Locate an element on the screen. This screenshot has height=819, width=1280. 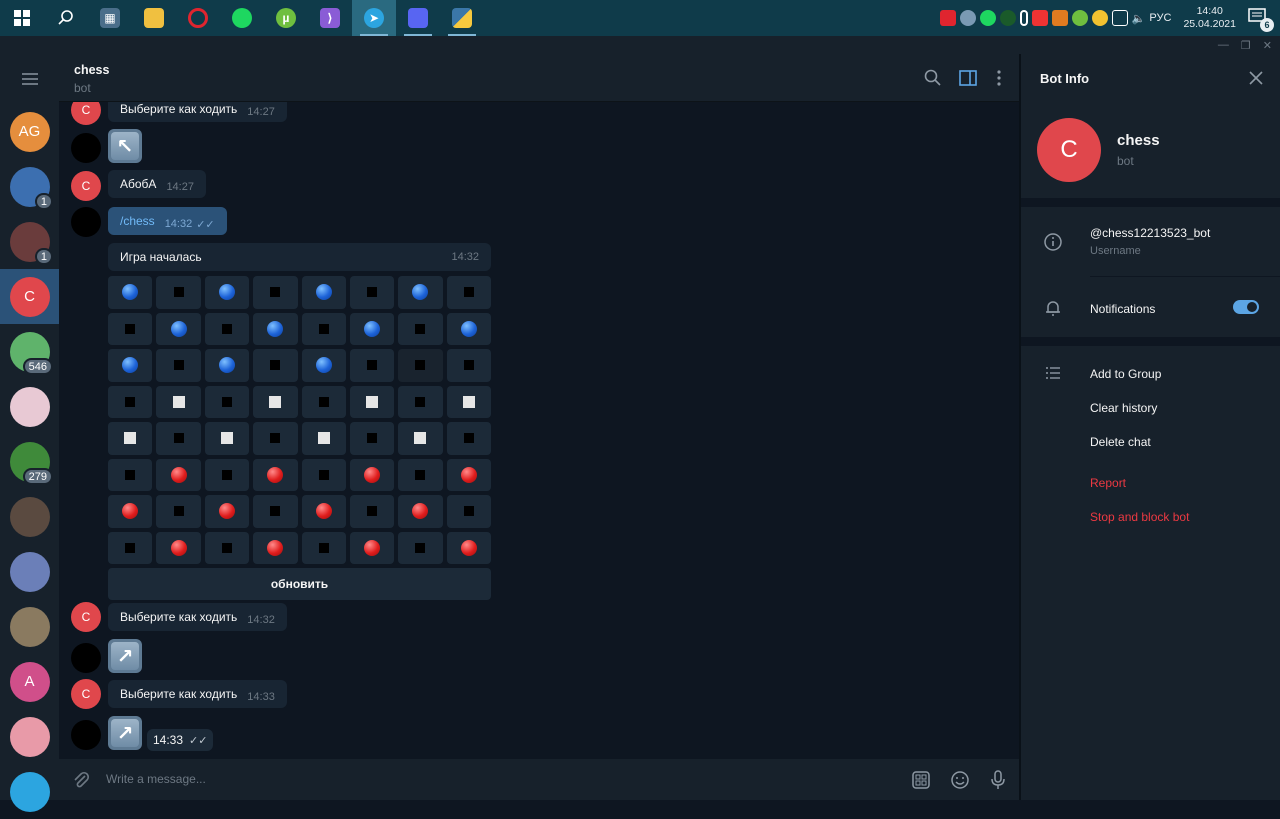
message-bubble: Выберите как ходить 14:27 is located at coordinates (197, 112).